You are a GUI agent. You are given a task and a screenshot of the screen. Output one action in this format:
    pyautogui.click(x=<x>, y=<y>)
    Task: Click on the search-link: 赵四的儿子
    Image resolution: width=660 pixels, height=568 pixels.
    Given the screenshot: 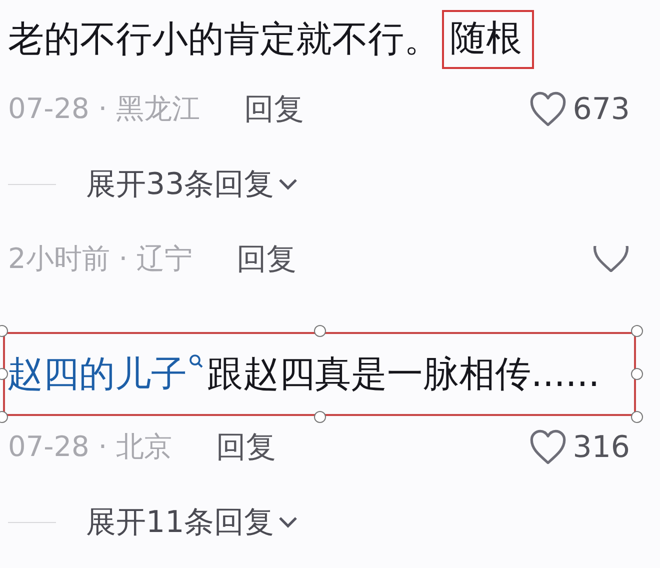 What is the action you would take?
    pyautogui.click(x=107, y=374)
    